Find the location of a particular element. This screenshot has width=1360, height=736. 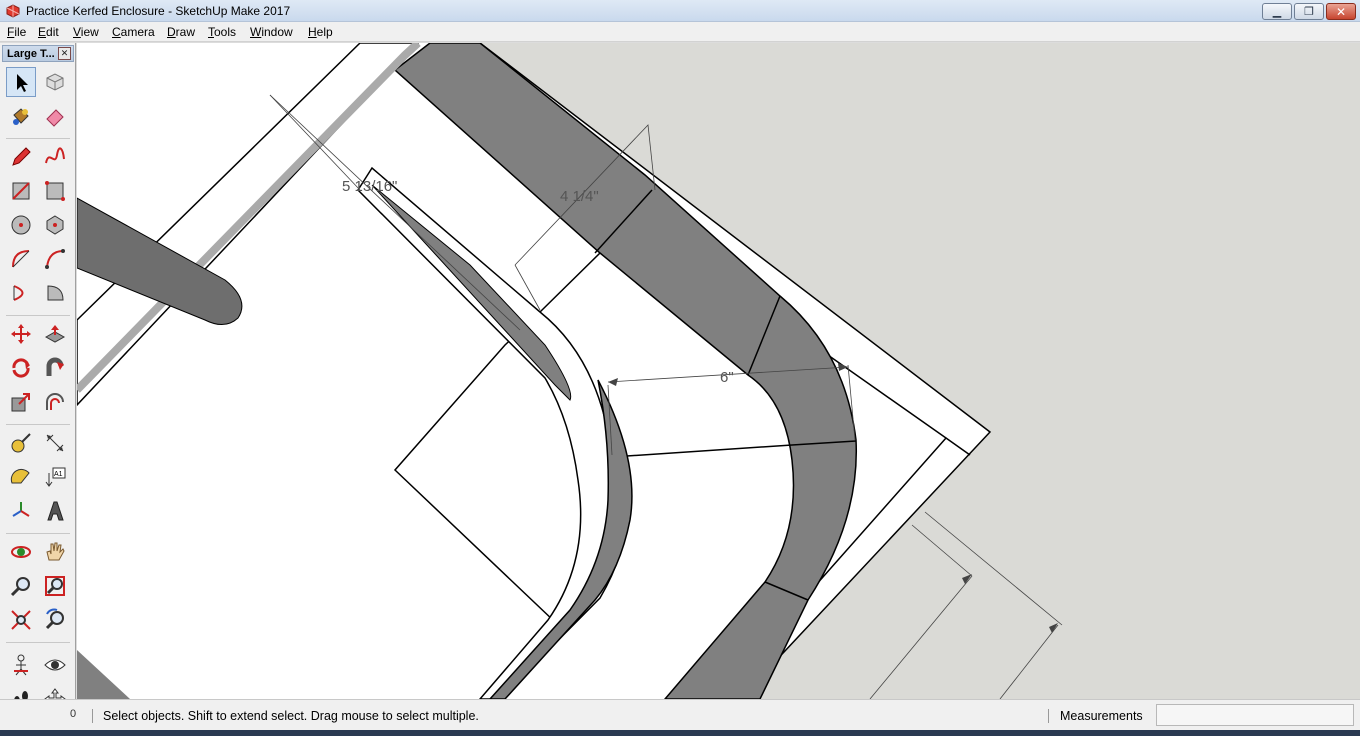

pie-tool is located at coordinates (55, 293).